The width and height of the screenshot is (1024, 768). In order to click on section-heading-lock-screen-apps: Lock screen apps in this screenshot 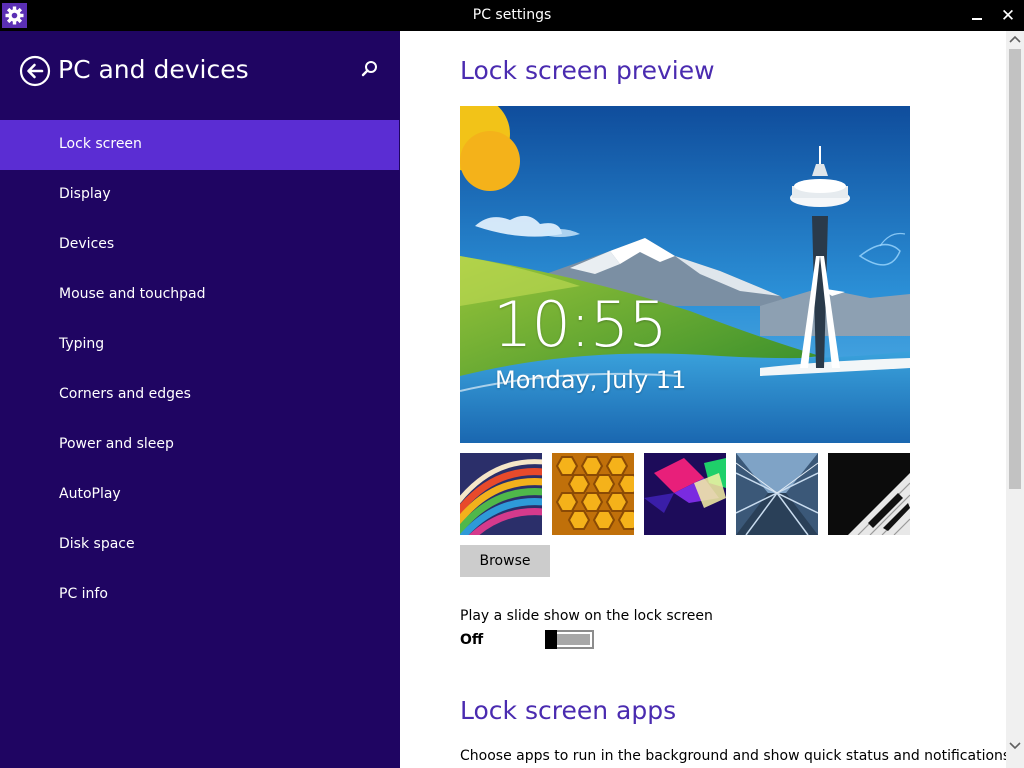, I will do `click(568, 710)`.